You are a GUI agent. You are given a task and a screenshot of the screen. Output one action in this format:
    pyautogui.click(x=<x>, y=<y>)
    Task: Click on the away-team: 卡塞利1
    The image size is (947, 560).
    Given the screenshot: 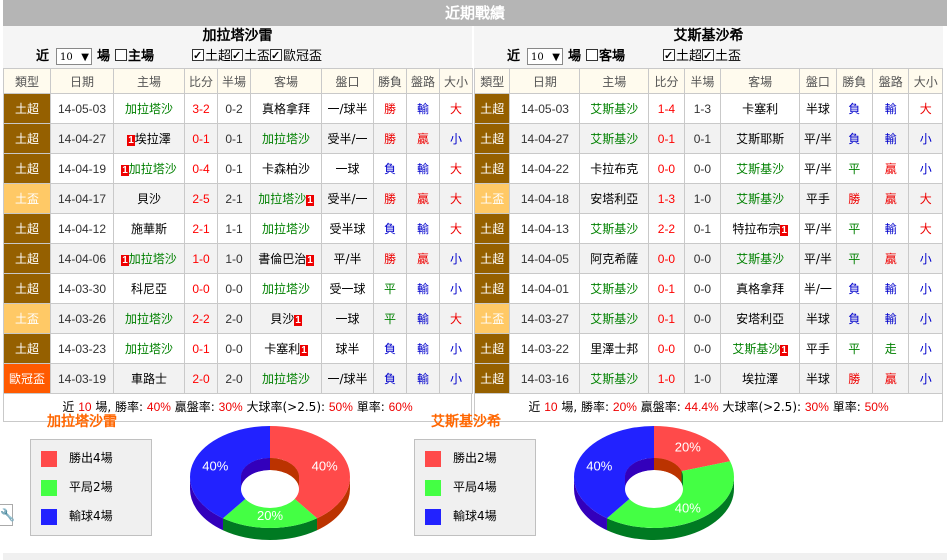 What is the action you would take?
    pyautogui.click(x=286, y=348)
    